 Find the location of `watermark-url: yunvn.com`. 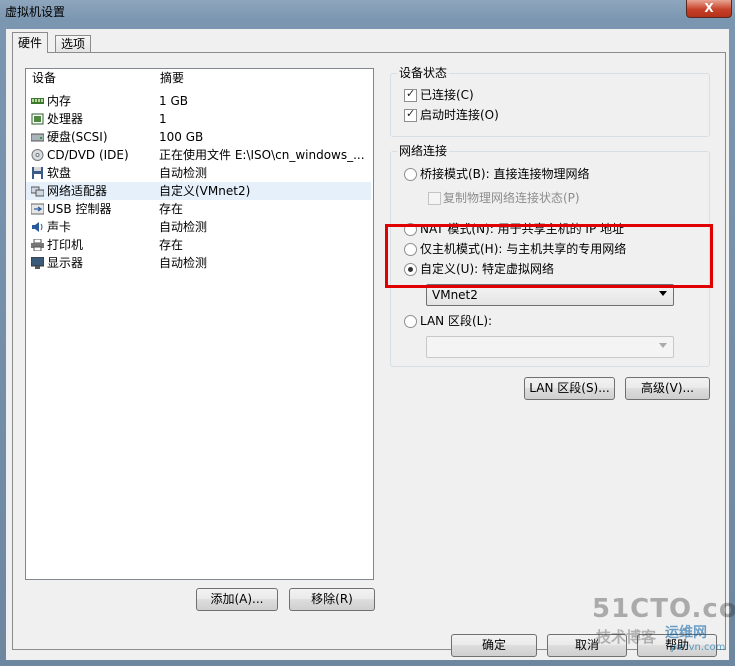

watermark-url: yunvn.com is located at coordinates (698, 647).